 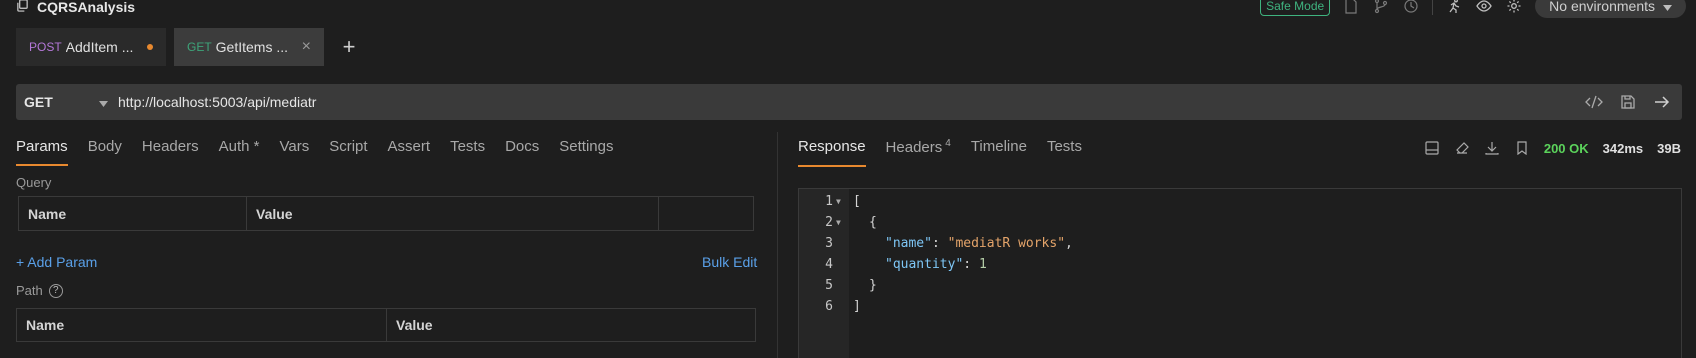 I want to click on path-params-table: Name Value, so click(x=386, y=325).